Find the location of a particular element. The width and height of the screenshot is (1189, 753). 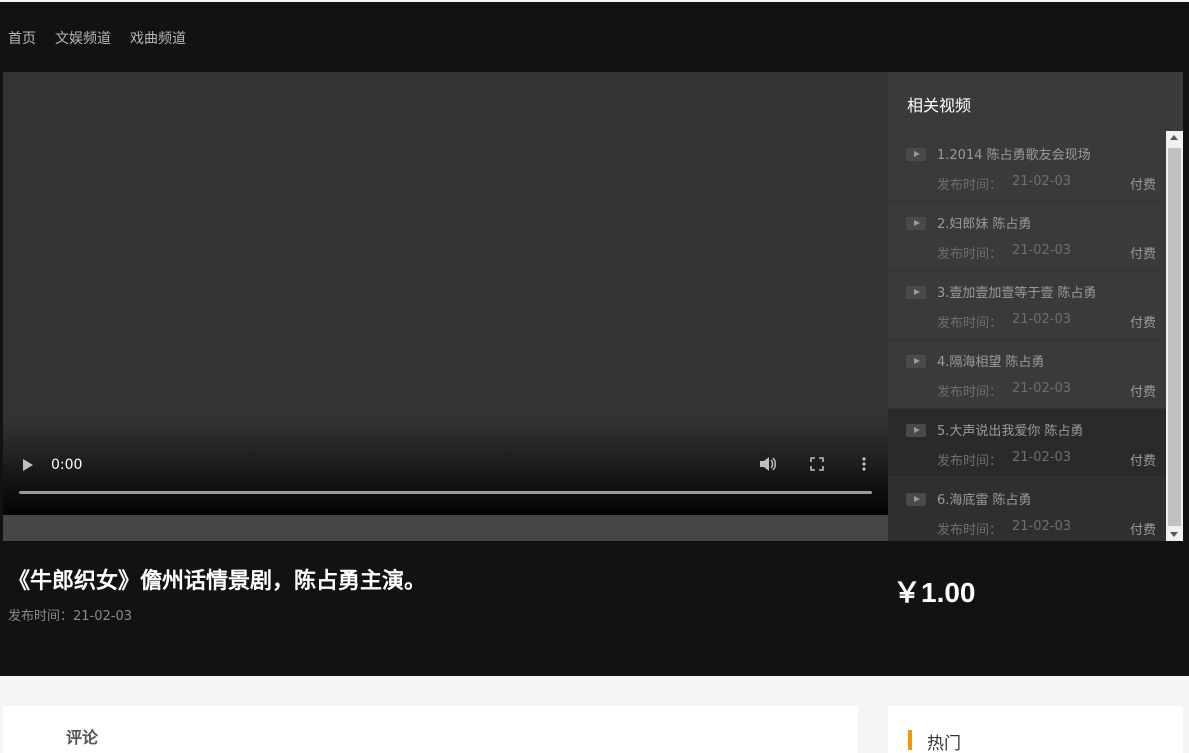

related-item: 2.妇郎妹 陈占勇 发布时间： 21-02-03 付费 is located at coordinates (1027, 236).